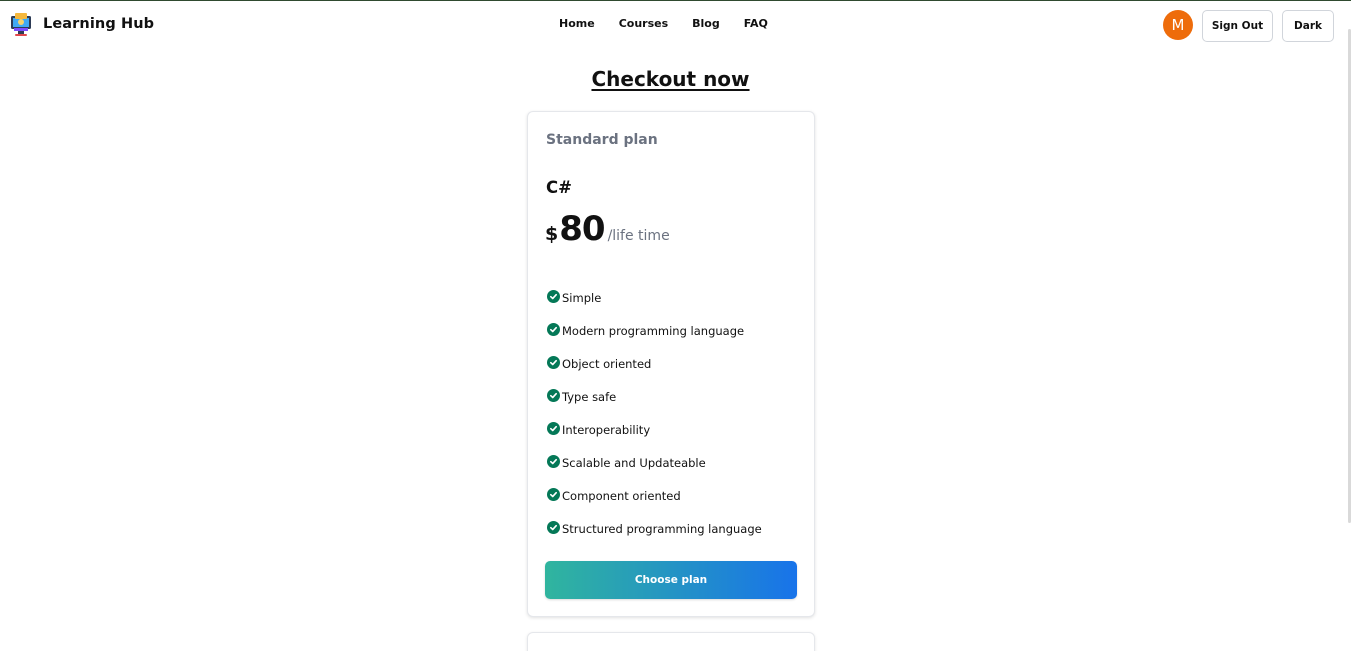 This screenshot has height=651, width=1351. Describe the element at coordinates (589, 396) in the screenshot. I see `feature-label: Type safe` at that location.